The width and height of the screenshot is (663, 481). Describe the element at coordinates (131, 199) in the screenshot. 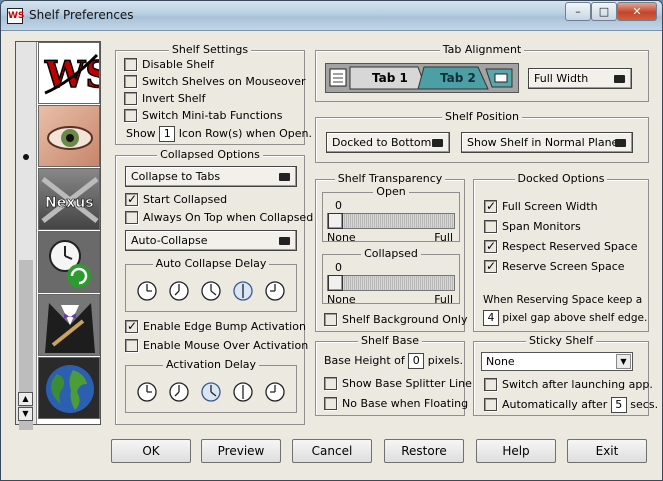

I see `start-collapsed-checkbox` at that location.